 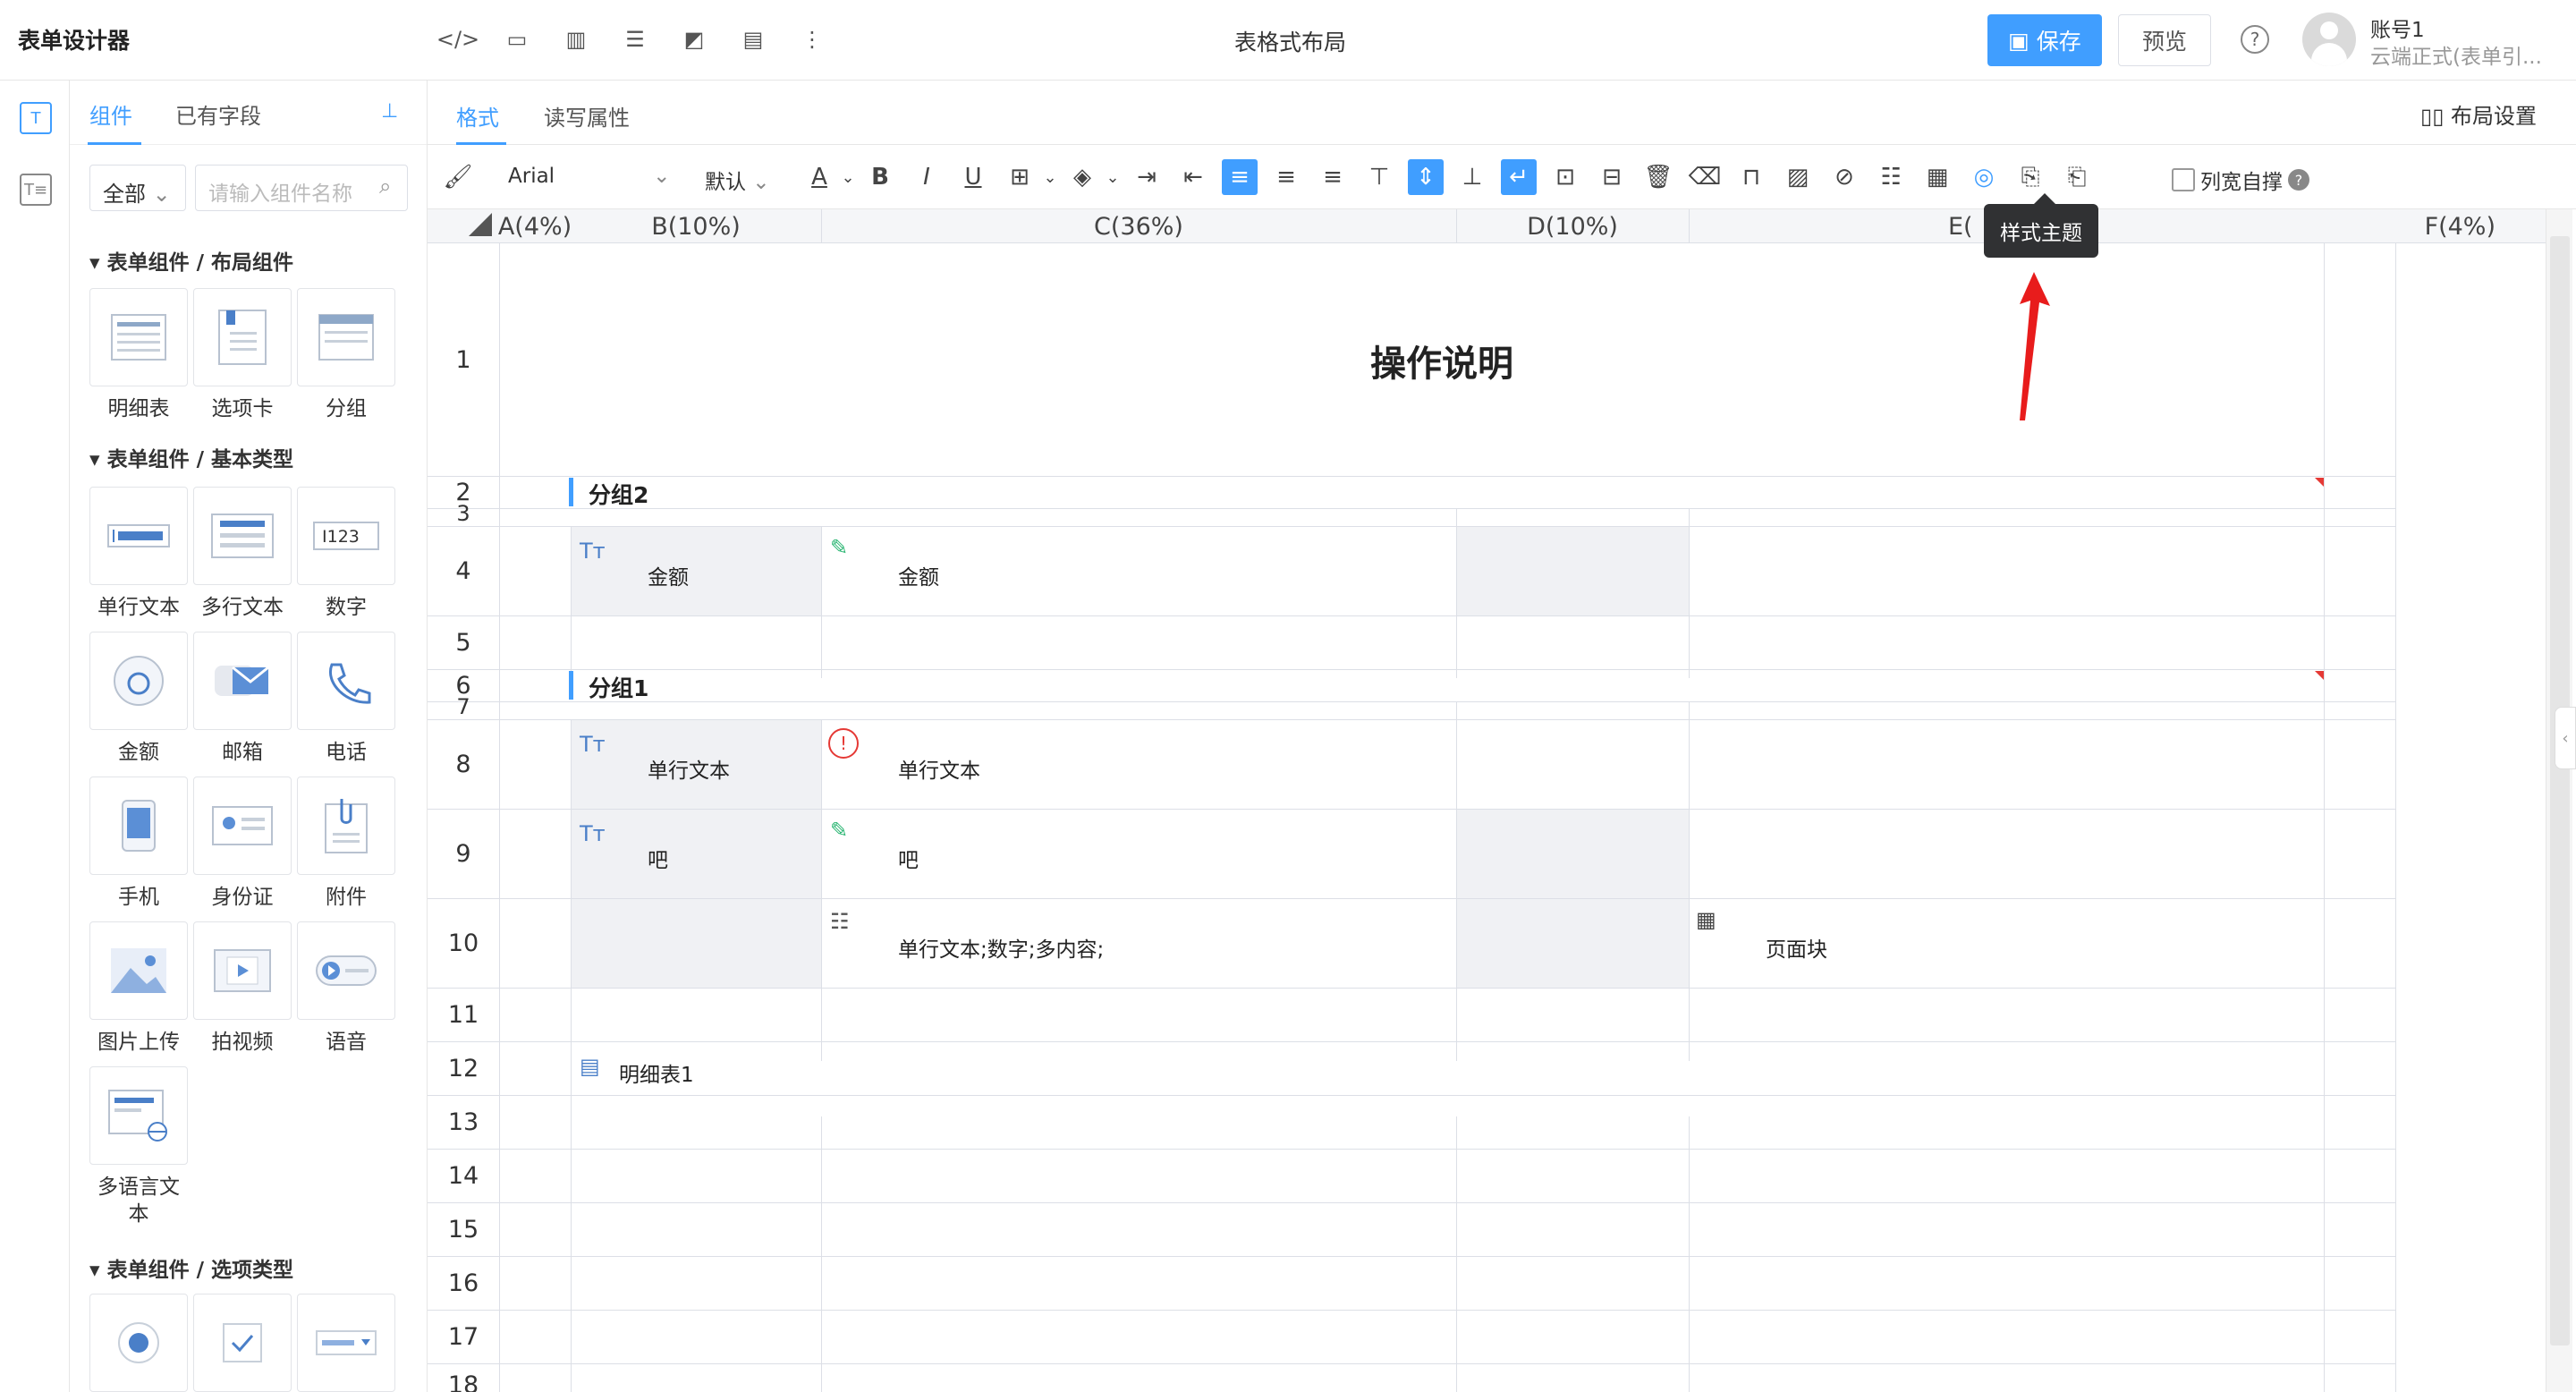 What do you see at coordinates (458, 177) in the screenshot?
I see `format-painter-icon: 🖌` at bounding box center [458, 177].